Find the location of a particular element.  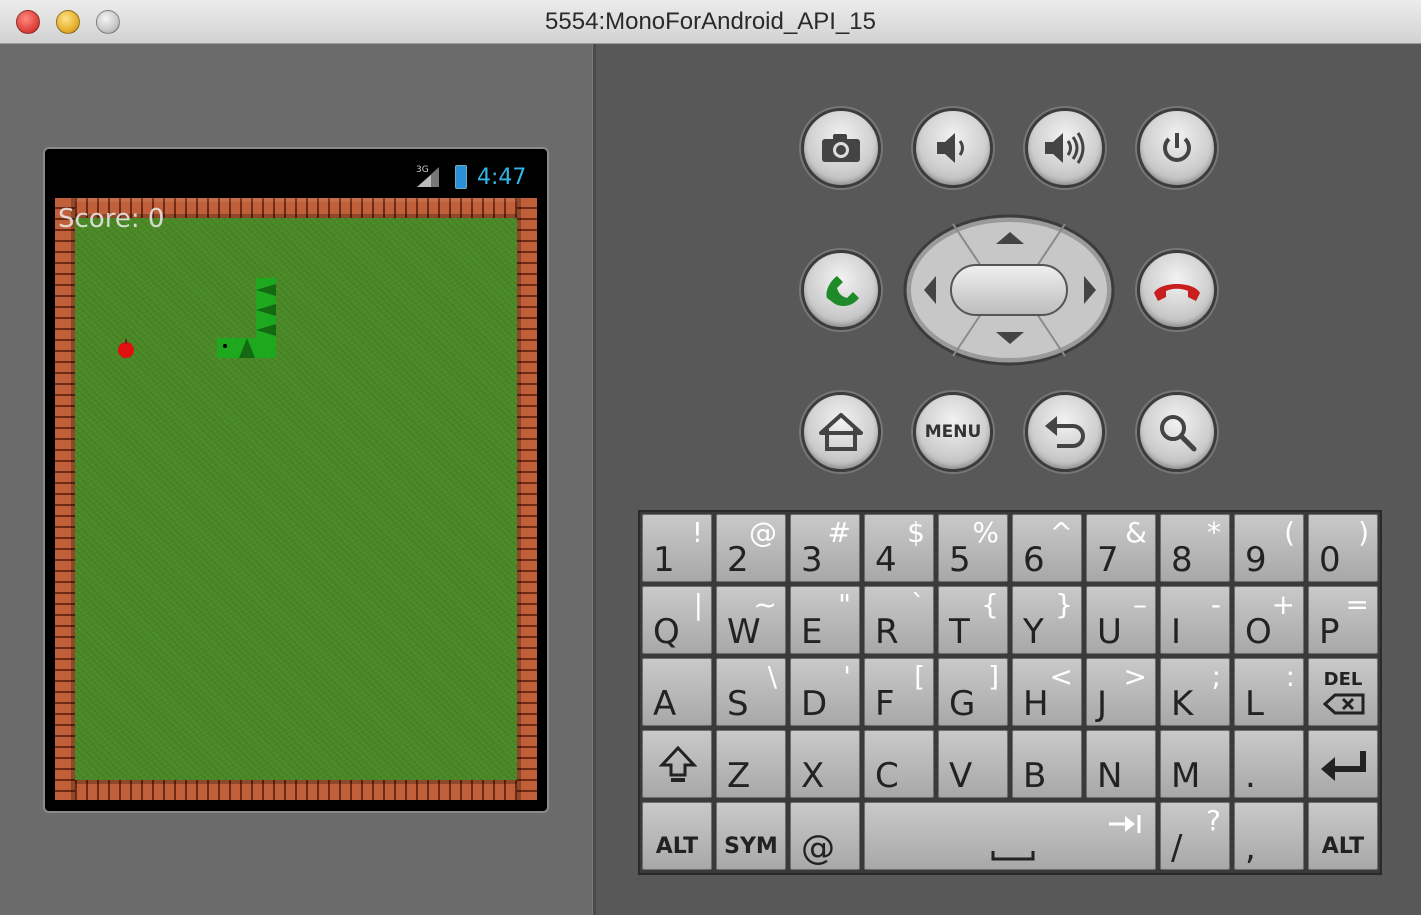

arrow-up-icon is located at coordinates (1010, 238).